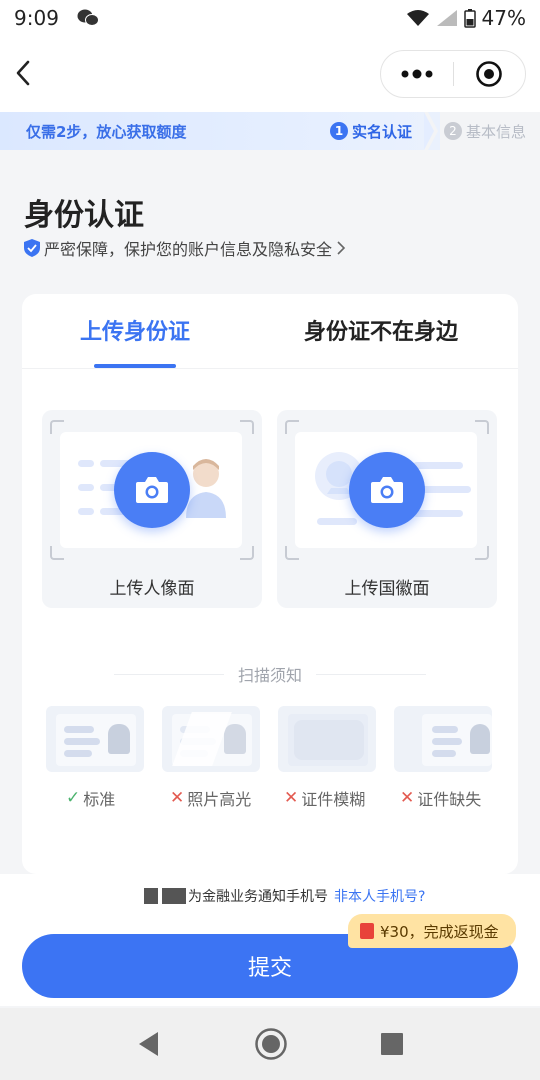 The image size is (540, 1080). Describe the element at coordinates (381, 330) in the screenshot. I see `tab-id-not-present: 身份证不在身边` at that location.